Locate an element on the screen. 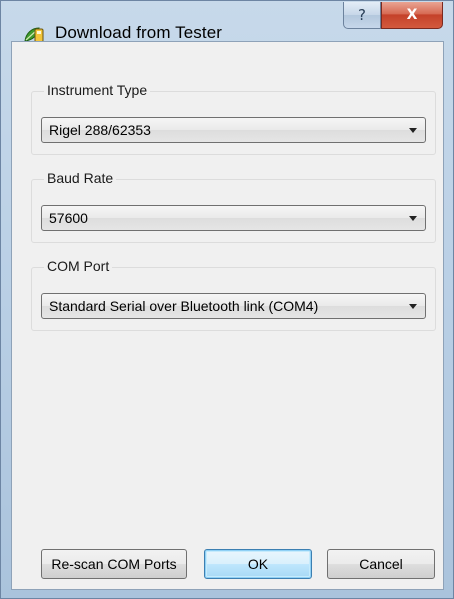 The image size is (454, 599). help-icon: ? is located at coordinates (362, 15).